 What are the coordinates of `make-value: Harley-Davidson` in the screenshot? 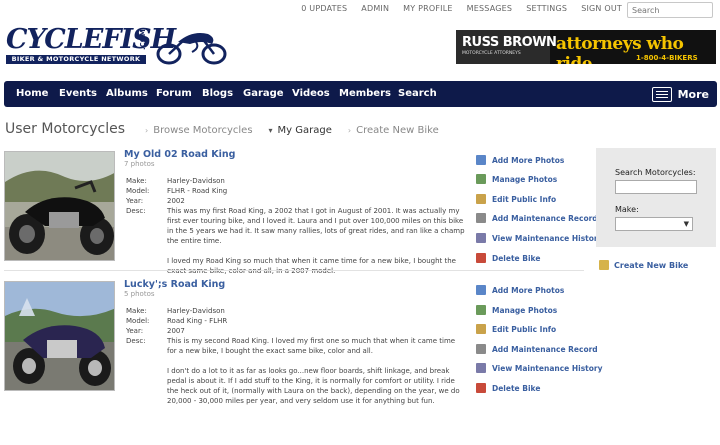 It's located at (196, 181).